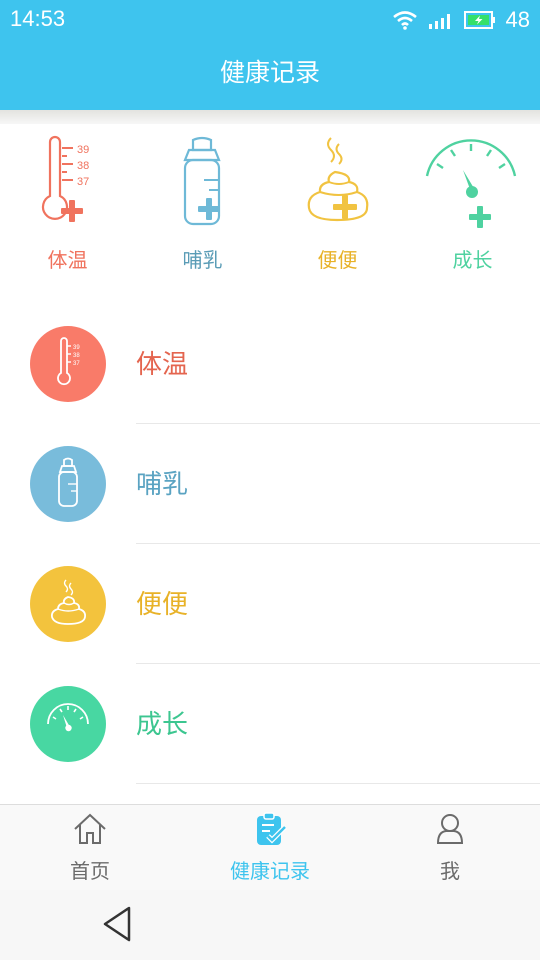  Describe the element at coordinates (76, 356) in the screenshot. I see `circle-tick-38: 38` at that location.